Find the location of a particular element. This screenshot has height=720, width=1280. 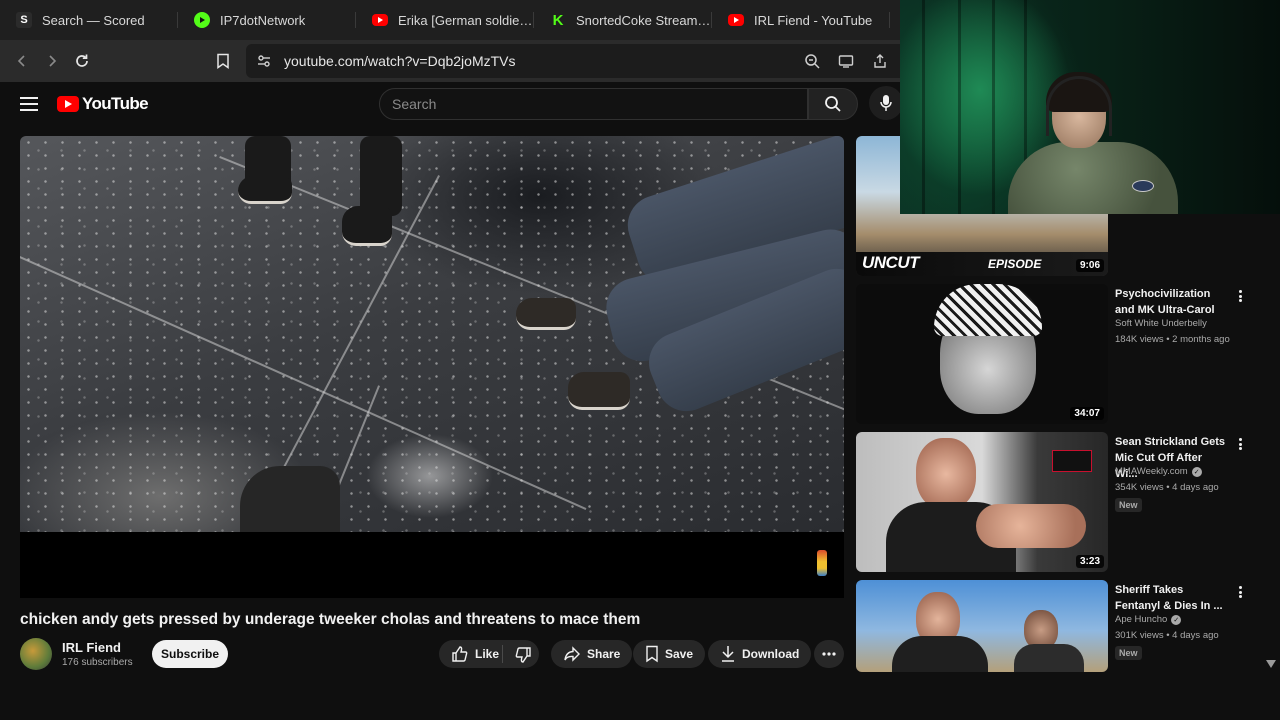

youtube-icon is located at coordinates (736, 20).